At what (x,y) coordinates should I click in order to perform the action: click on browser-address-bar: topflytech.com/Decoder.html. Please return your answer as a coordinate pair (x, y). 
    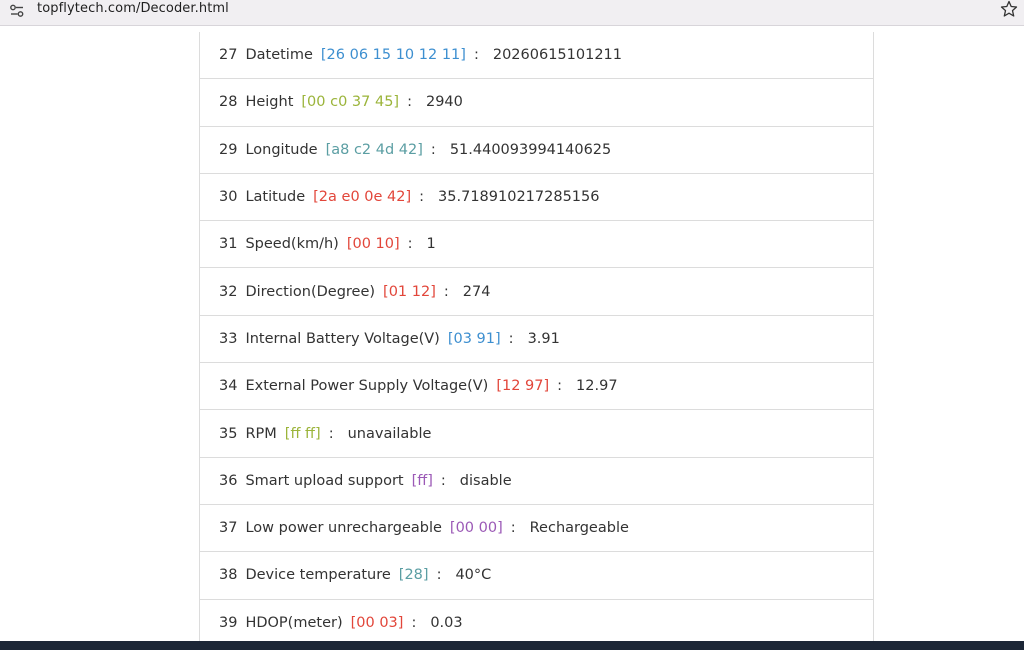
    Looking at the image, I should click on (512, 13).